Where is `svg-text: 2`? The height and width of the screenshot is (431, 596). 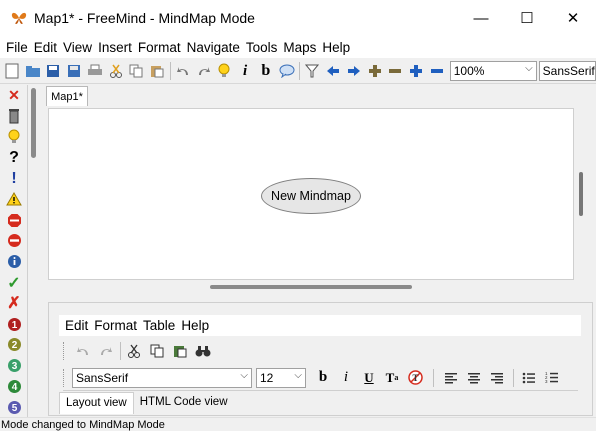 svg-text: 2 is located at coordinates (14, 345).